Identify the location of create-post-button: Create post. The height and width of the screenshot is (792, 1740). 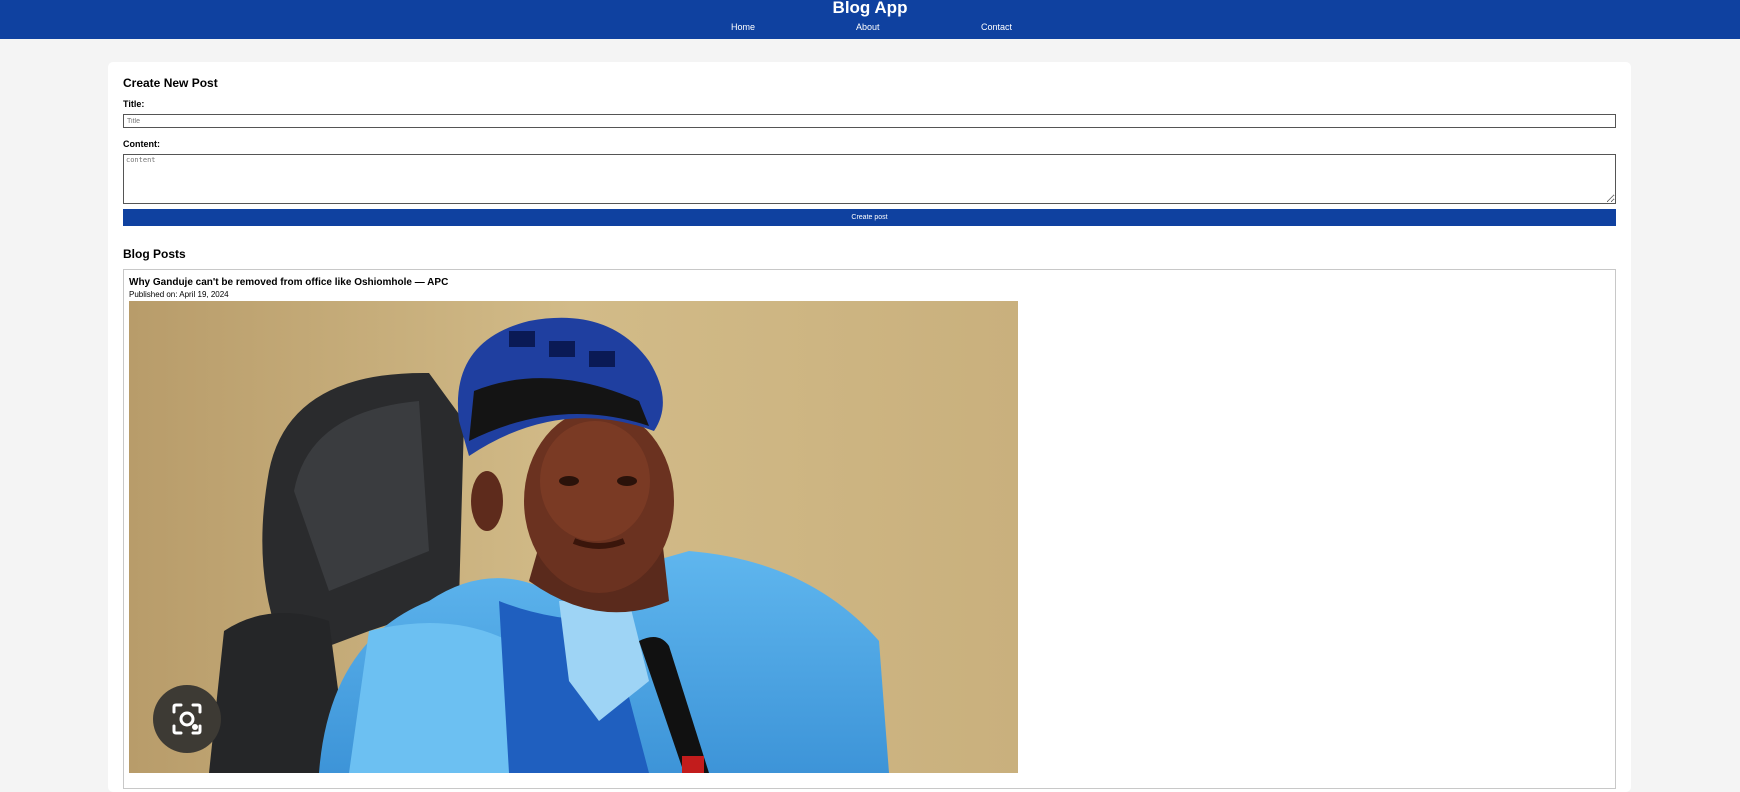
(869, 217).